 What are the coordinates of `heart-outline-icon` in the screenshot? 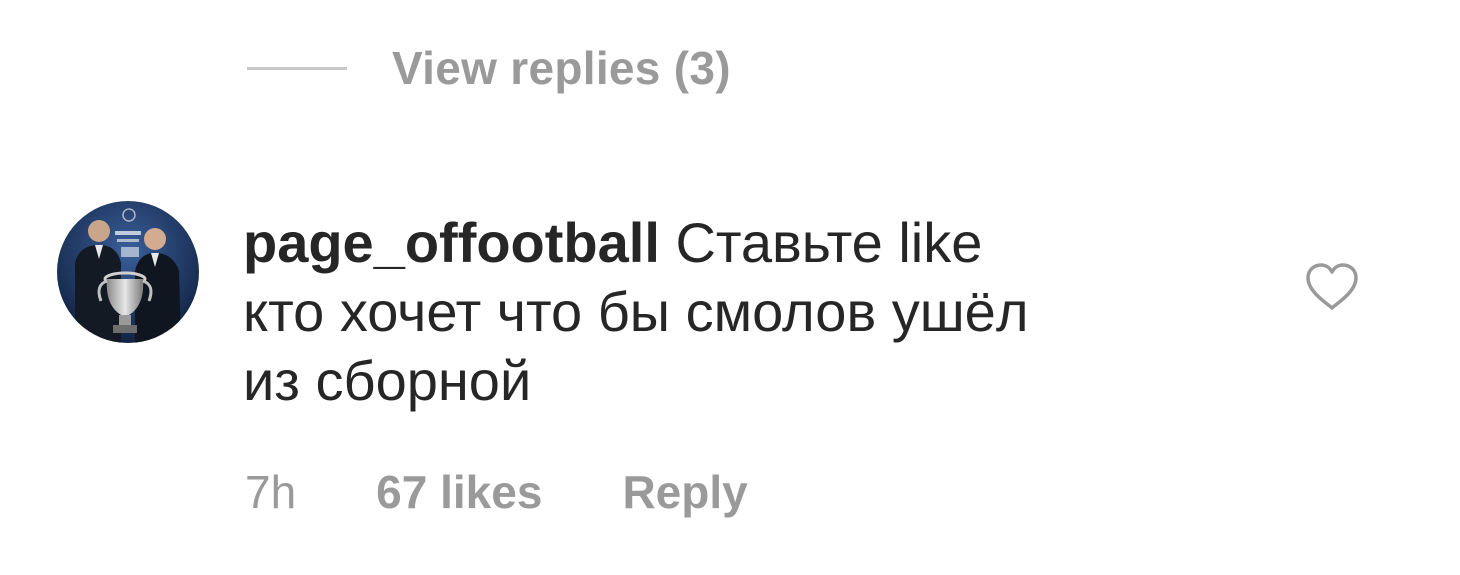 It's located at (1332, 287).